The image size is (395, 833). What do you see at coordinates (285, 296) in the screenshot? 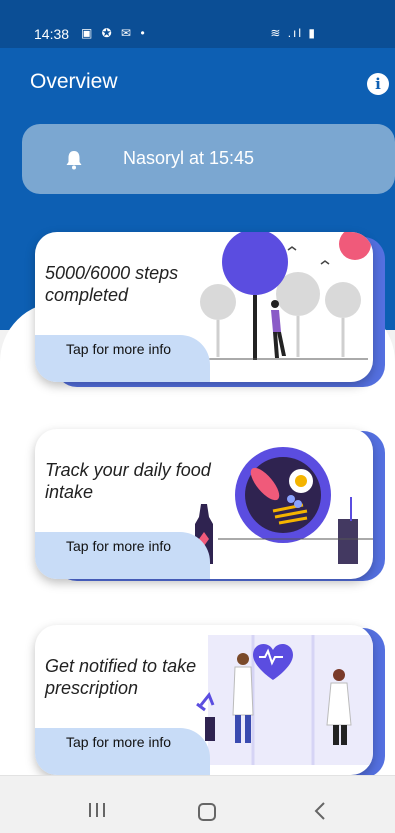
I see `walking-illustration` at bounding box center [285, 296].